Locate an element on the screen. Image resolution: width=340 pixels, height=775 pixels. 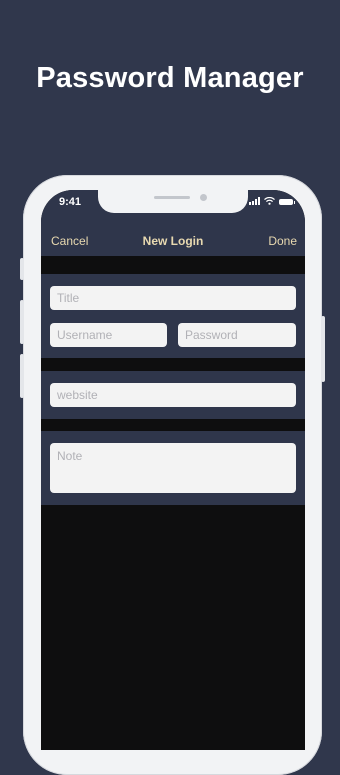
website-section: website is located at coordinates (173, 395).